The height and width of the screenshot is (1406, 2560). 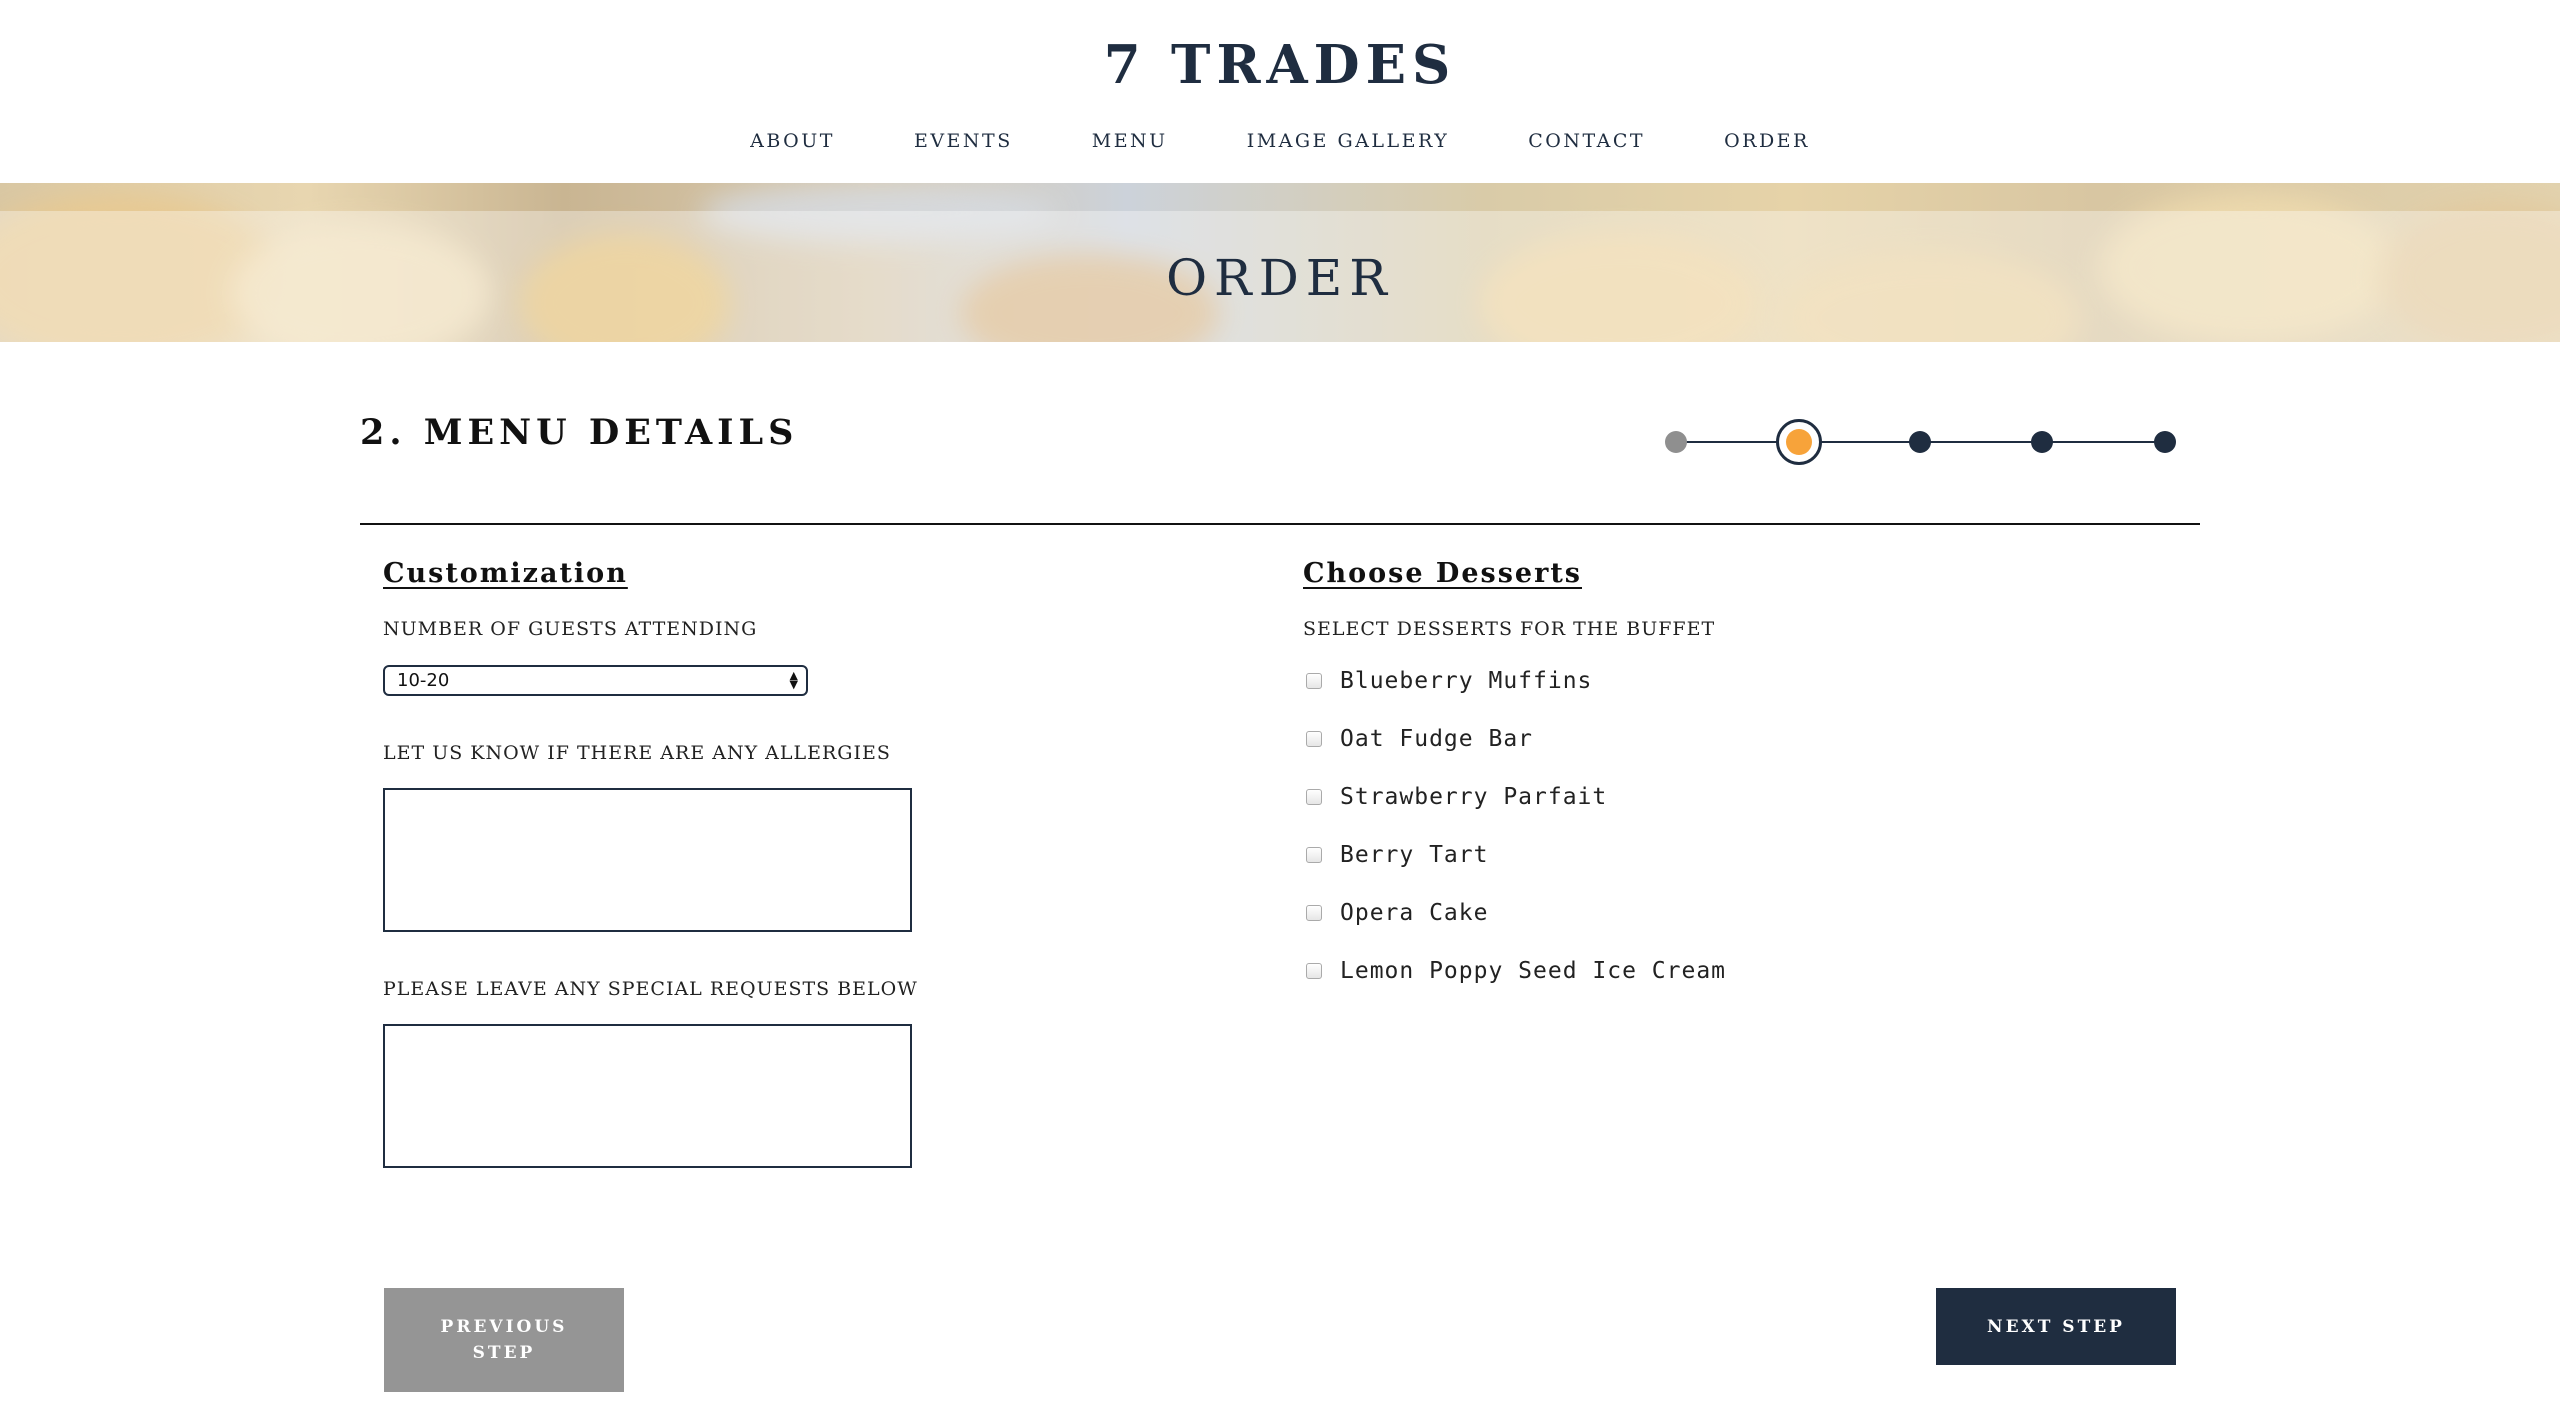 What do you see at coordinates (1442, 573) in the screenshot?
I see `desserts-heading: Choose Desserts` at bounding box center [1442, 573].